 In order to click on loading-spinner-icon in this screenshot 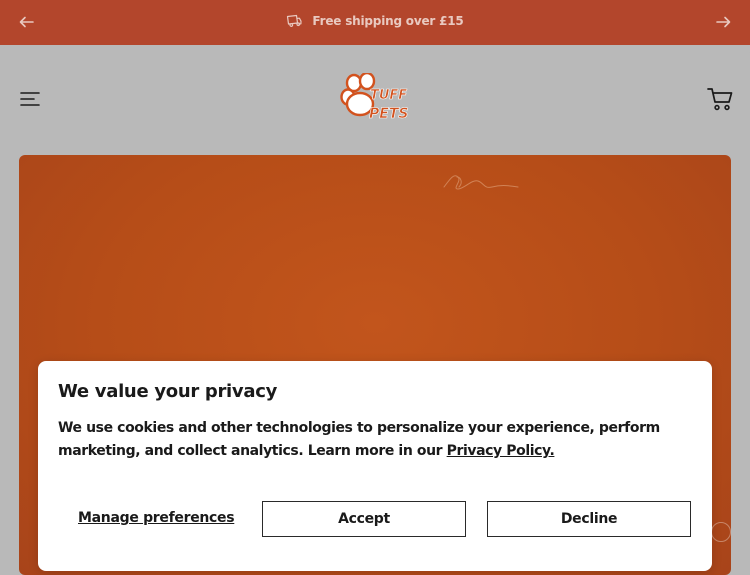, I will do `click(721, 532)`.